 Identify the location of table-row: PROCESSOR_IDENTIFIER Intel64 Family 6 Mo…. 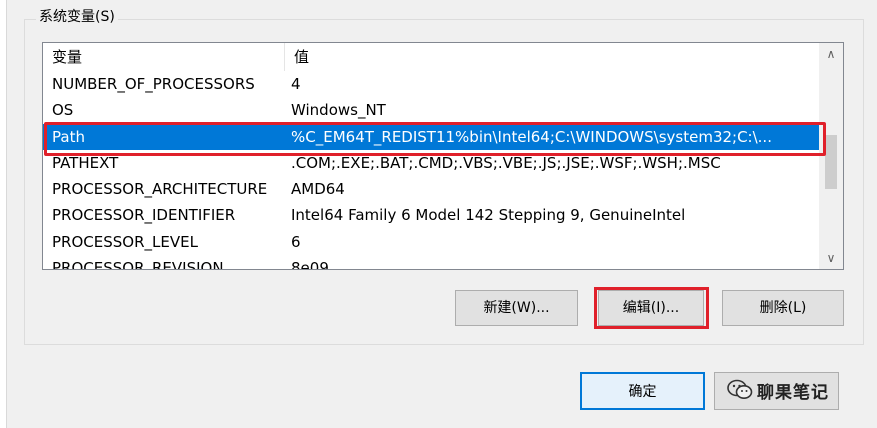
(431, 215).